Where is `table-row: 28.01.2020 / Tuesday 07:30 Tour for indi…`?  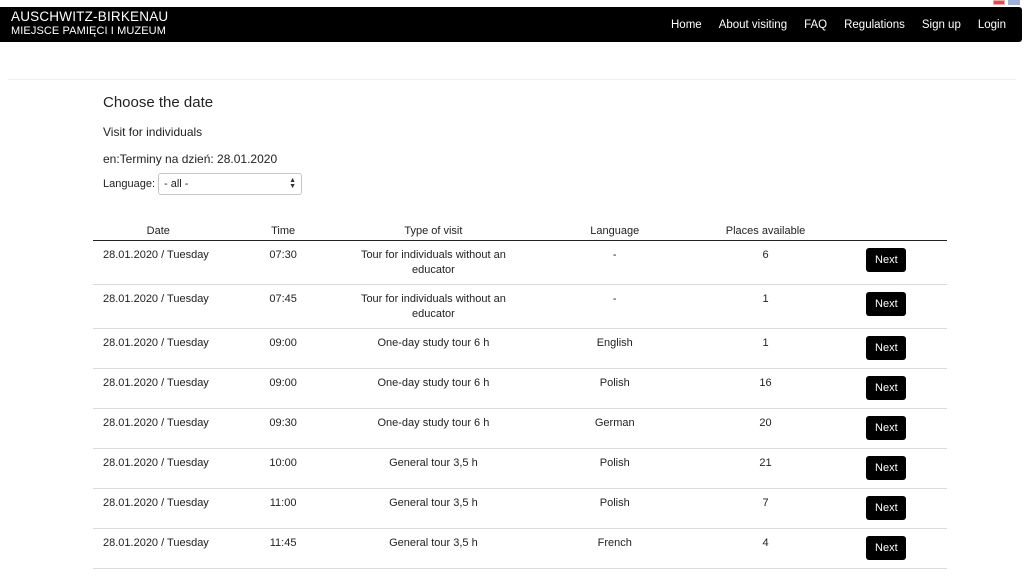 table-row: 28.01.2020 / Tuesday 07:30 Tour for indi… is located at coordinates (520, 262).